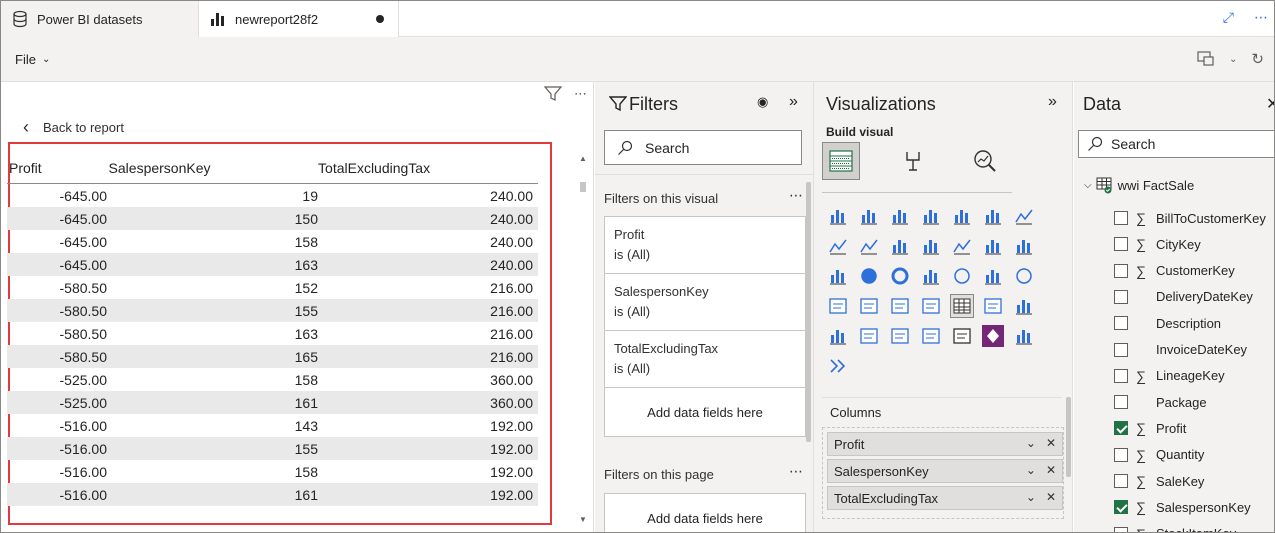 The image size is (1275, 533). Describe the element at coordinates (705, 512) in the screenshot. I see `add-data-fields-page: Add data fields here` at that location.